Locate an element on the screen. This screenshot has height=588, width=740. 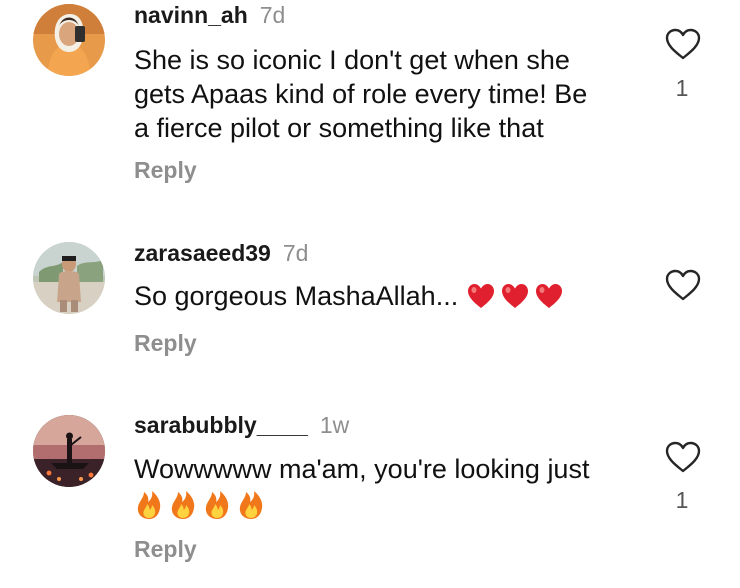
comment-meta: sarabubbly____ 1w is located at coordinates (241, 425).